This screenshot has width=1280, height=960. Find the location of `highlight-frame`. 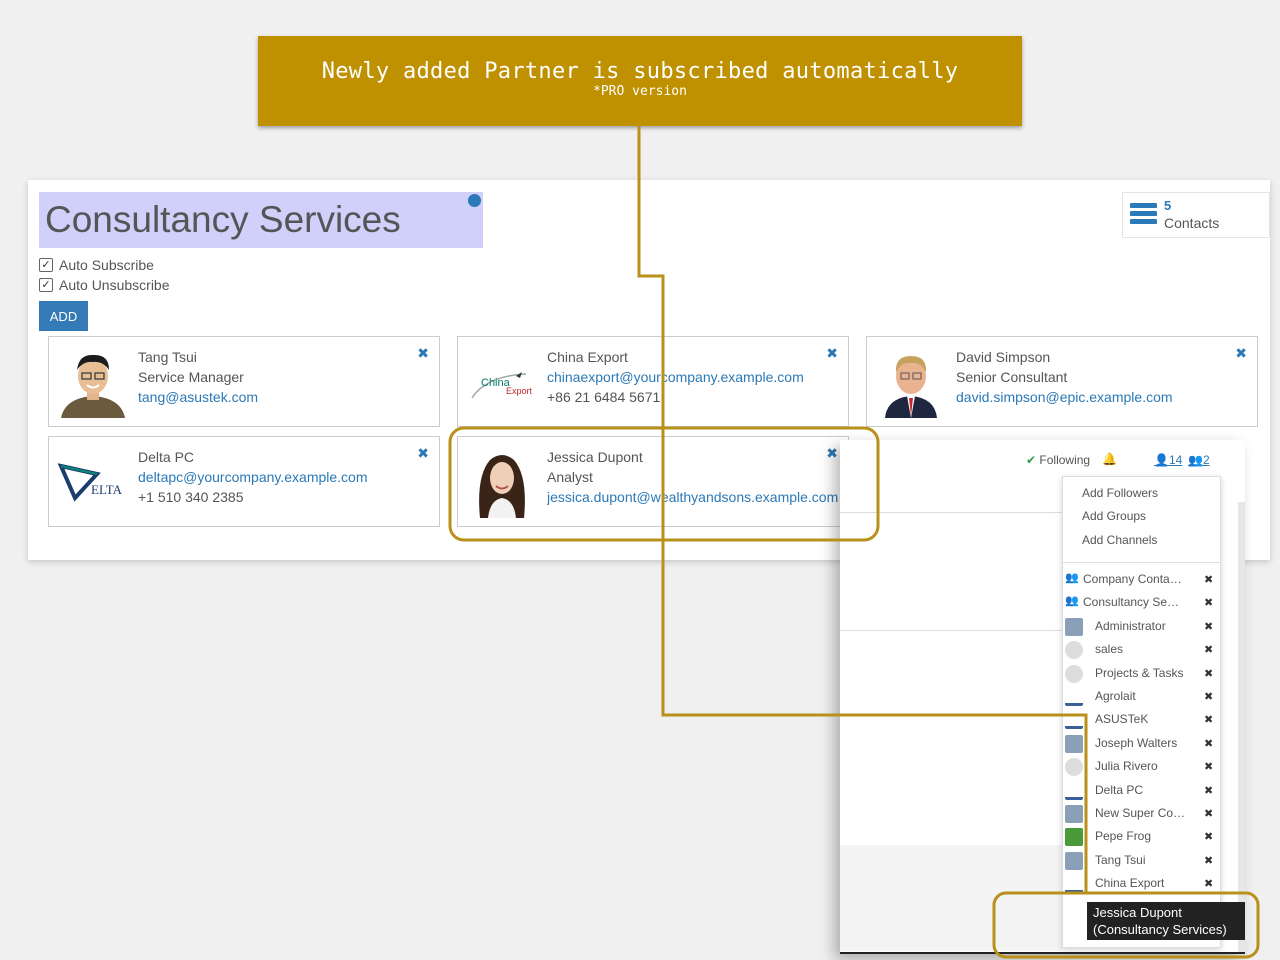

highlight-frame is located at coordinates (1126, 925).